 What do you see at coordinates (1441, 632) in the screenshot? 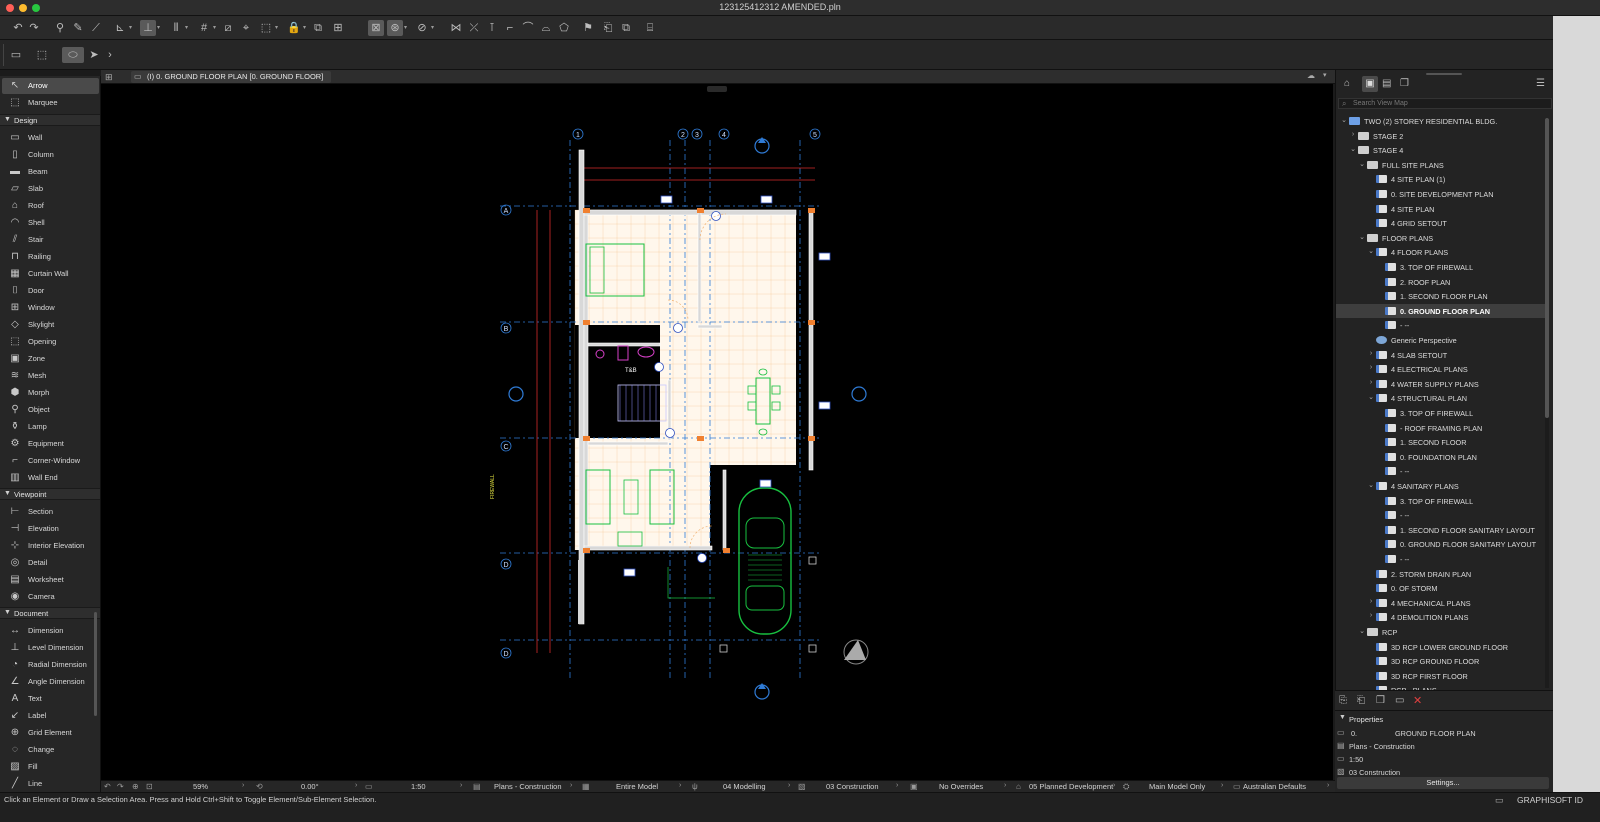
I see `view-map-item-rcp: ⌄ RCP` at bounding box center [1441, 632].